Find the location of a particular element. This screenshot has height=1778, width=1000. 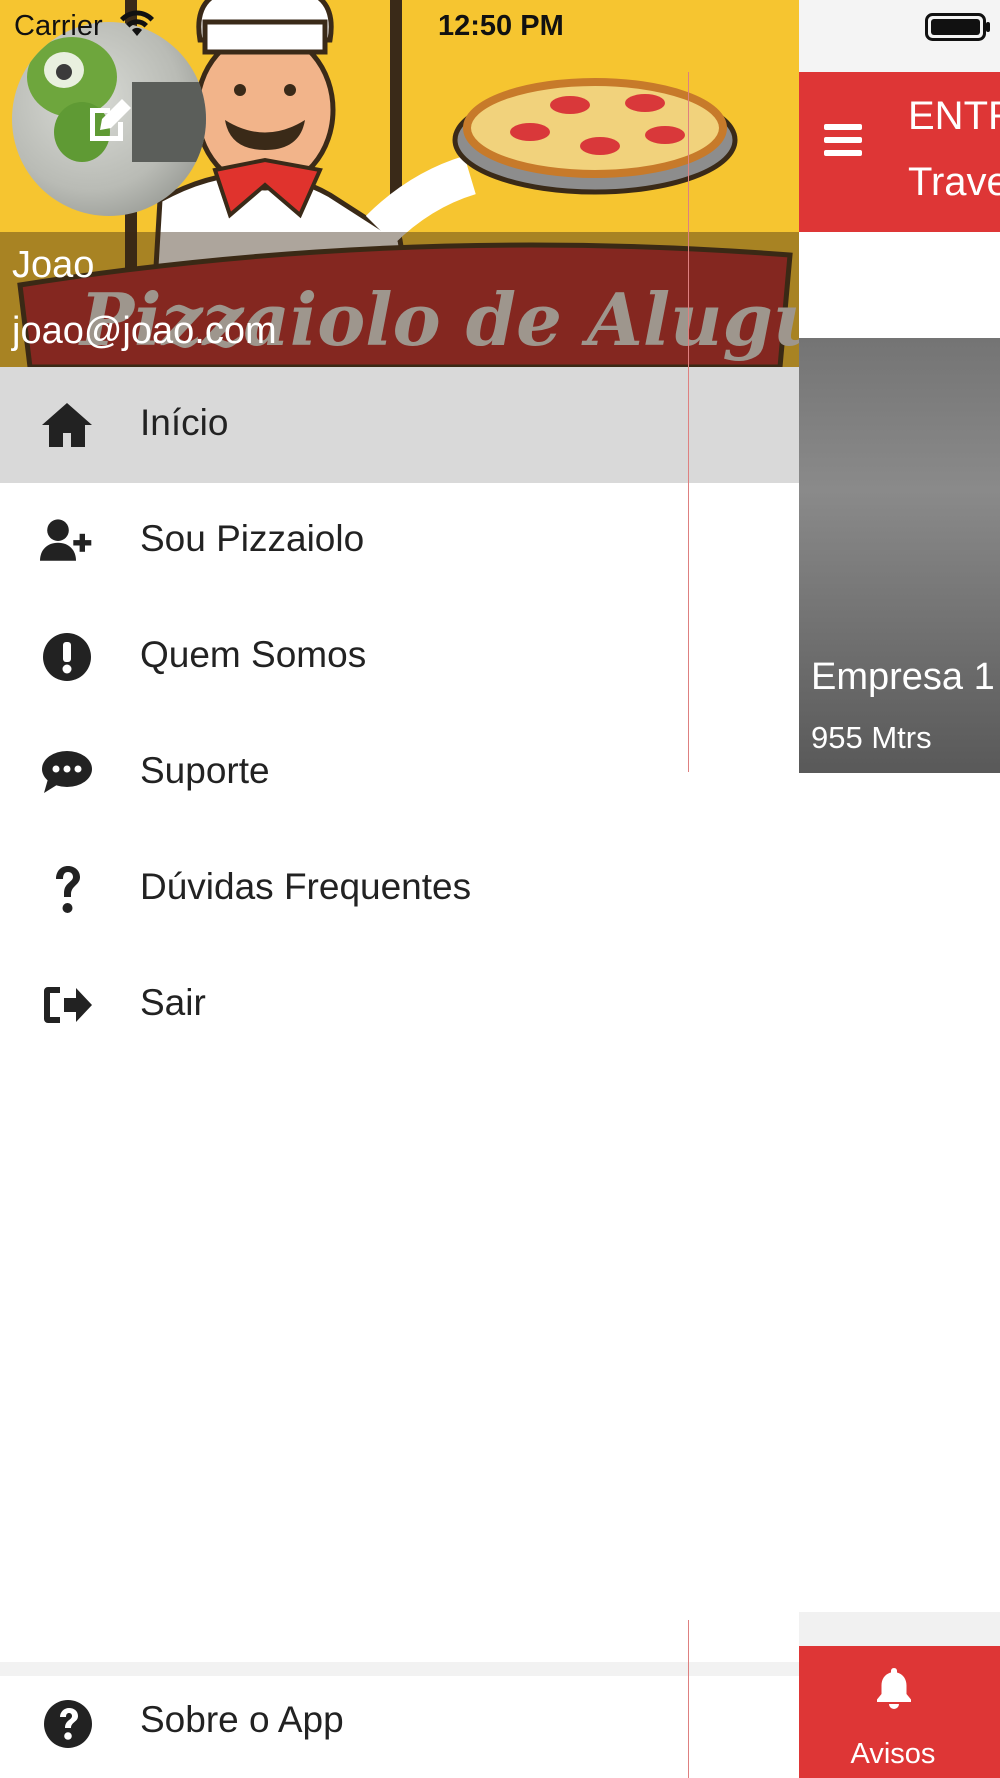

wifi-icon is located at coordinates (137, 23).